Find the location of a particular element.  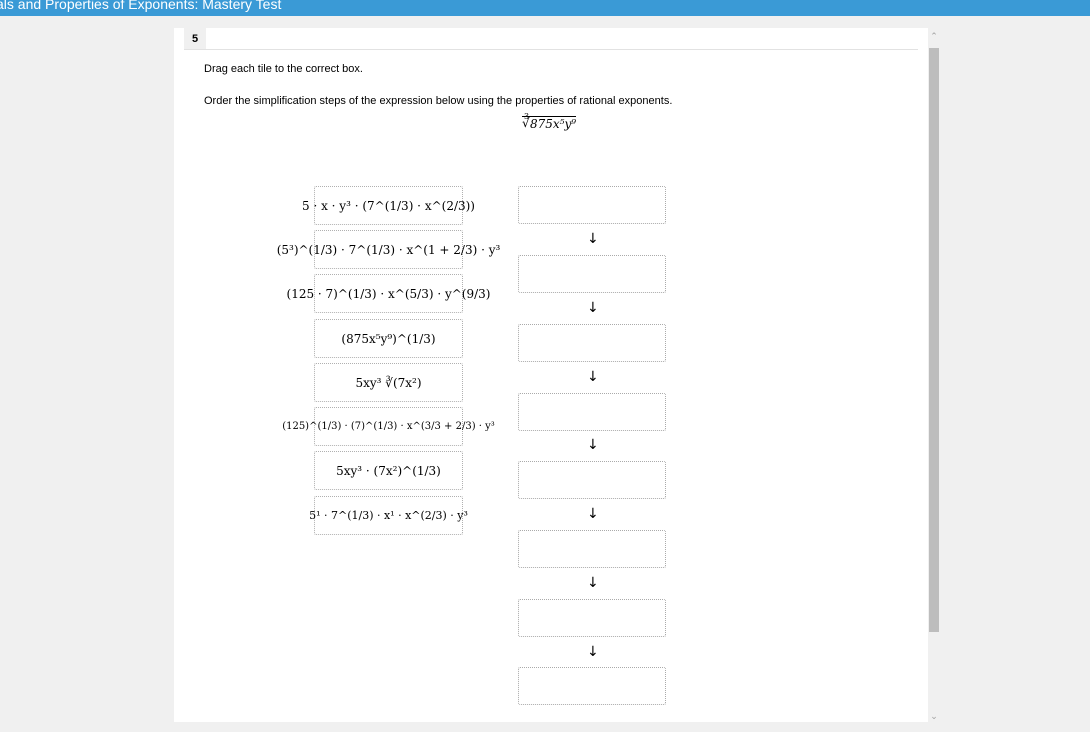

tile: (5³)^(1/3) · 7^(1/3) · x^(1 + 2/3) · y³ is located at coordinates (388, 249).